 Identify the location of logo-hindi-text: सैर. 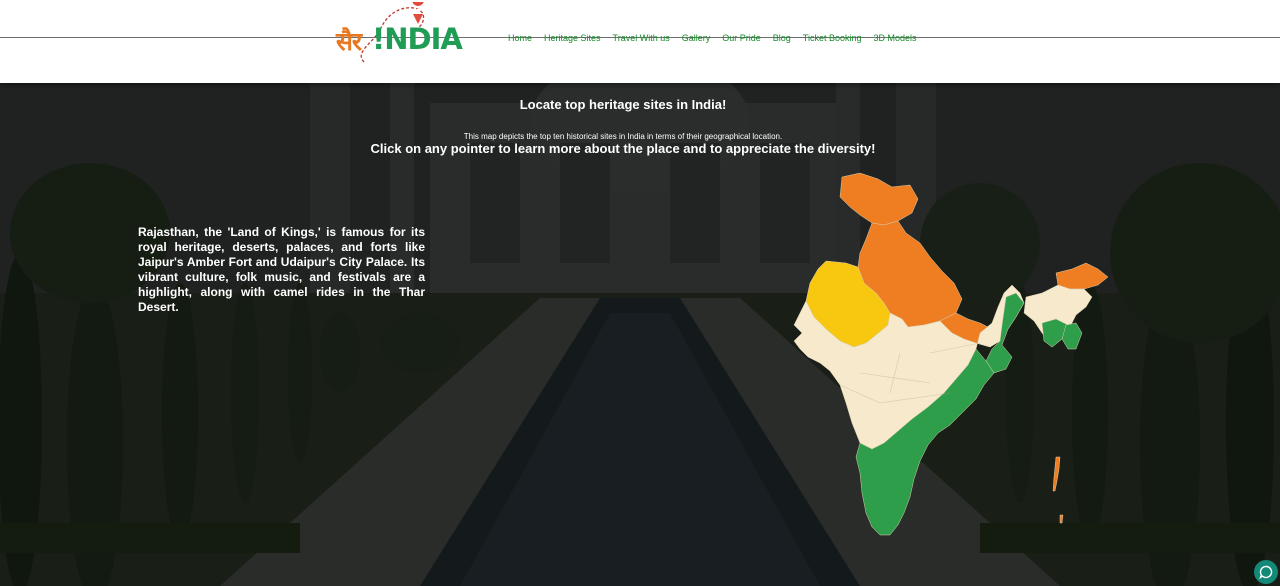
(349, 41).